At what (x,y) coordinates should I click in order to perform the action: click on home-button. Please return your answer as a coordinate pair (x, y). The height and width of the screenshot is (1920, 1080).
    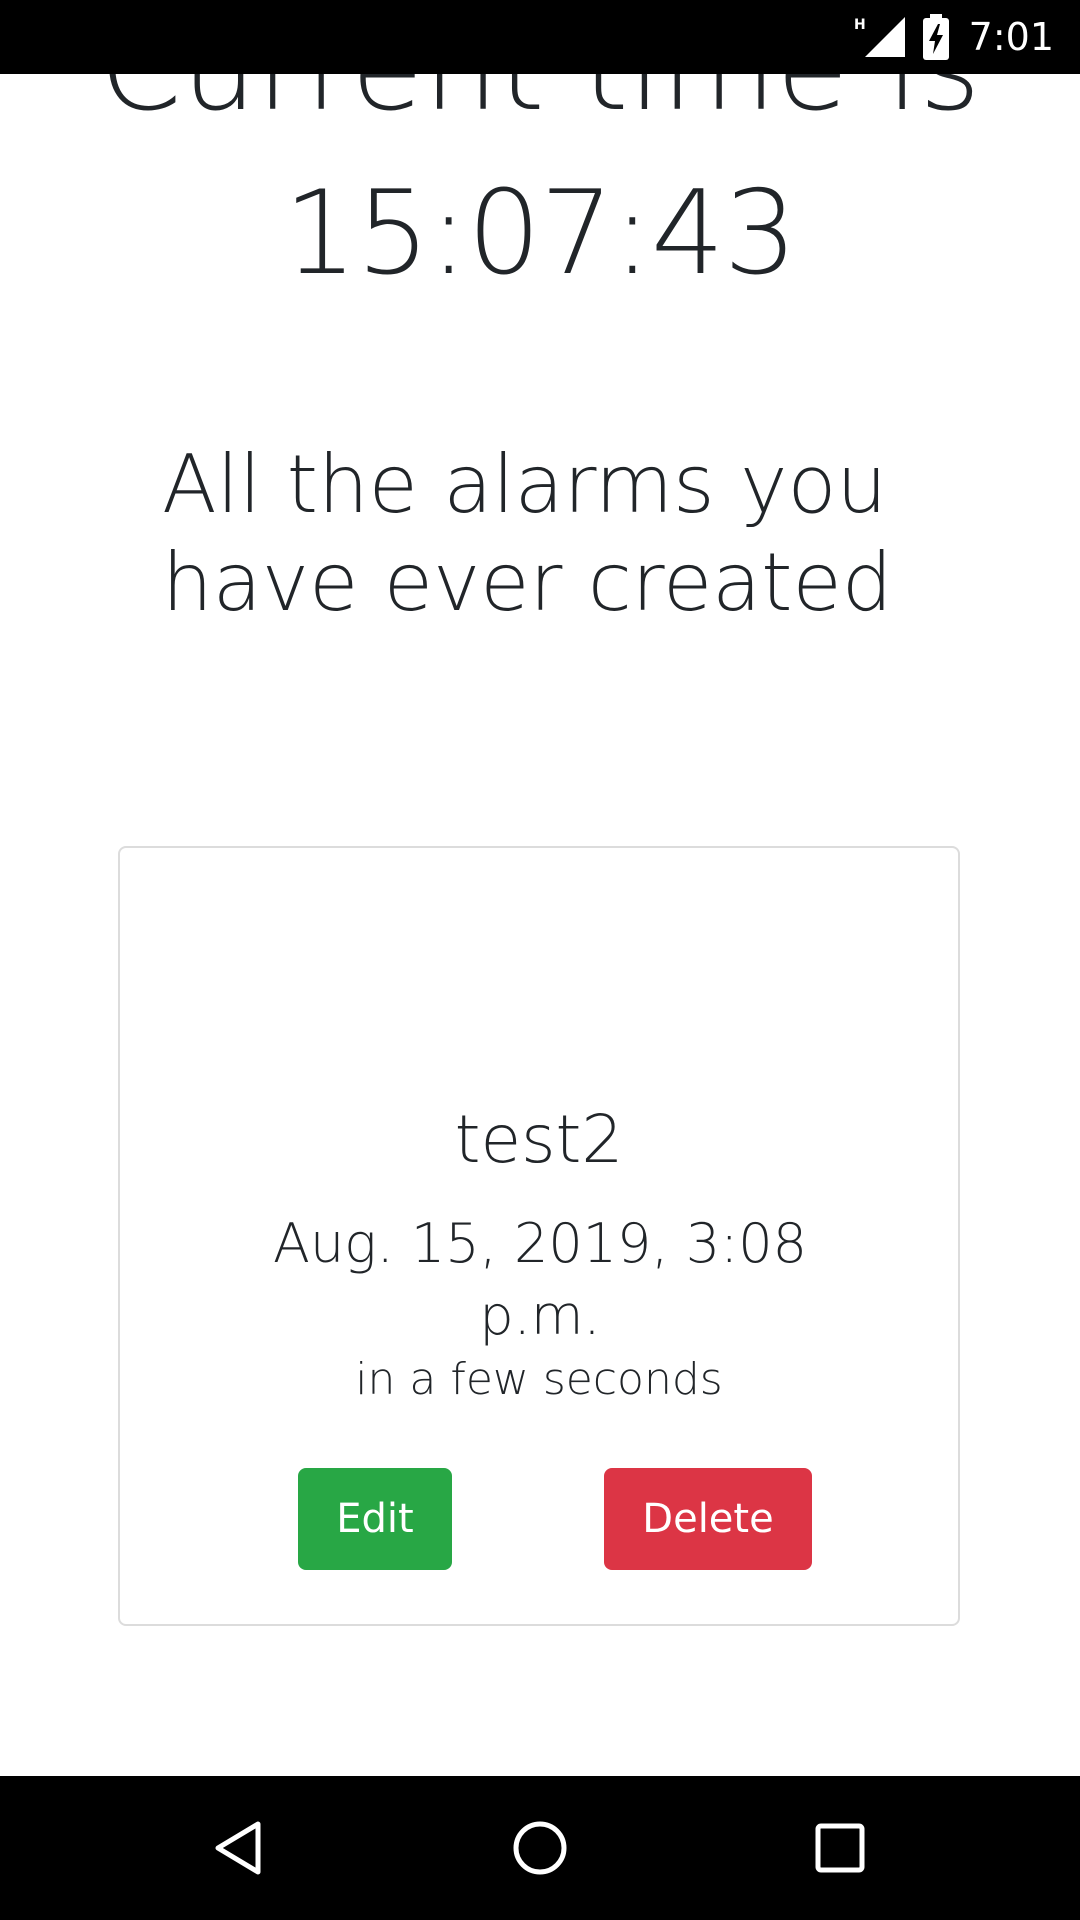
    Looking at the image, I should click on (540, 1848).